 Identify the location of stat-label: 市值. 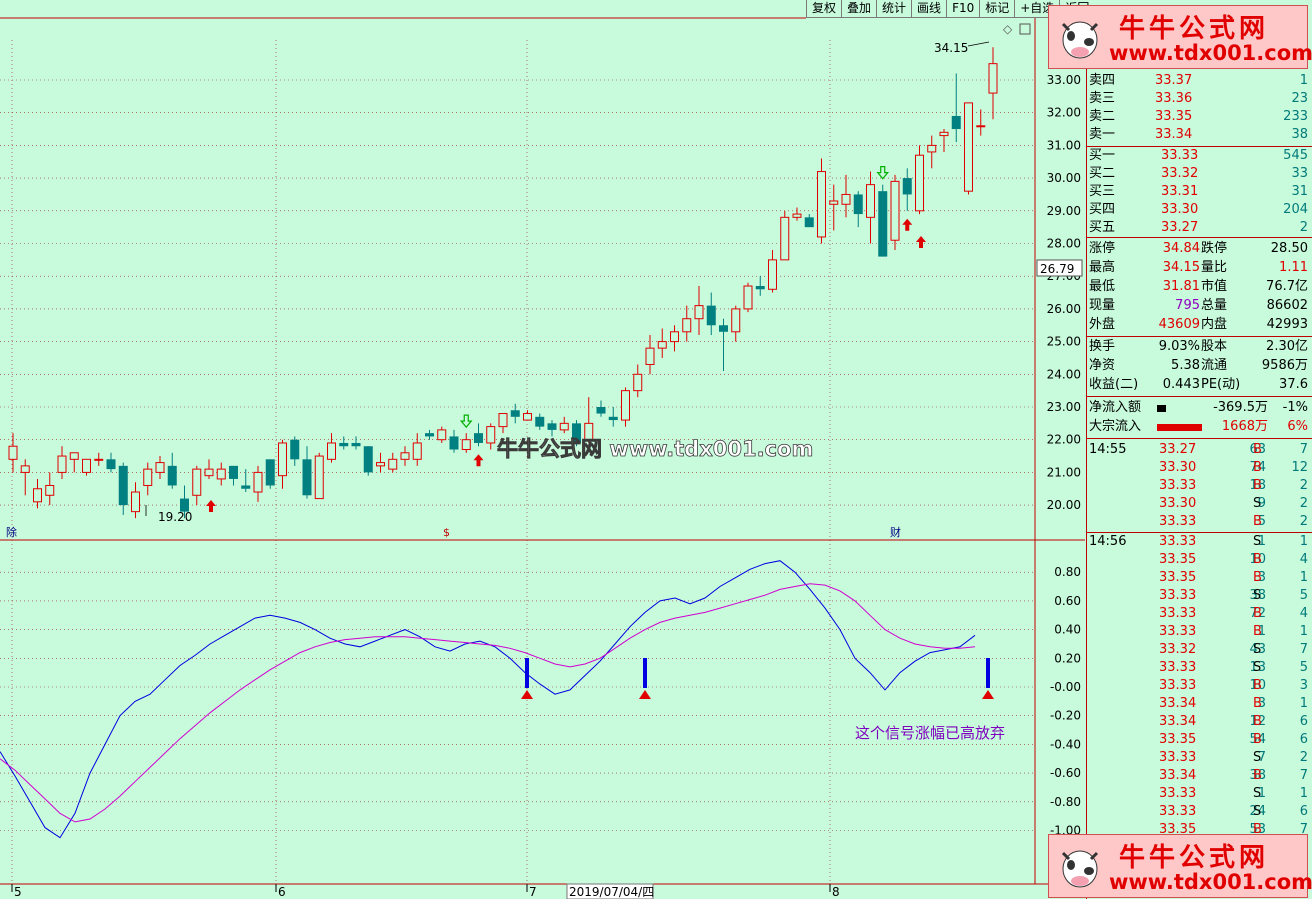
(1214, 286).